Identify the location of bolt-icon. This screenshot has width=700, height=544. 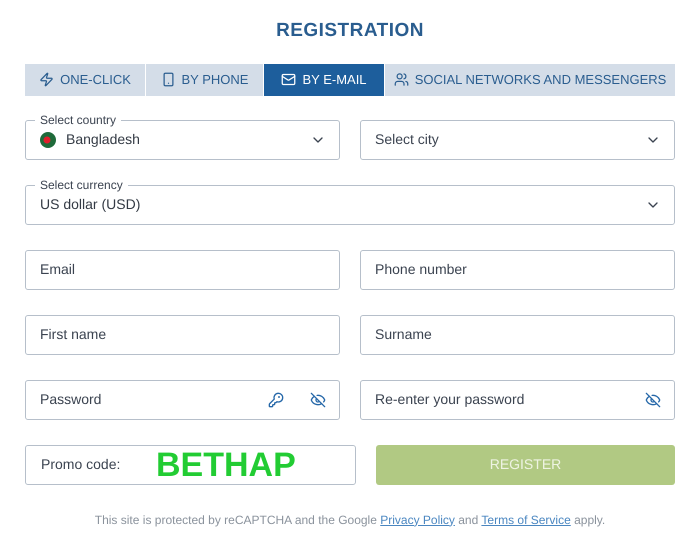
(46, 79).